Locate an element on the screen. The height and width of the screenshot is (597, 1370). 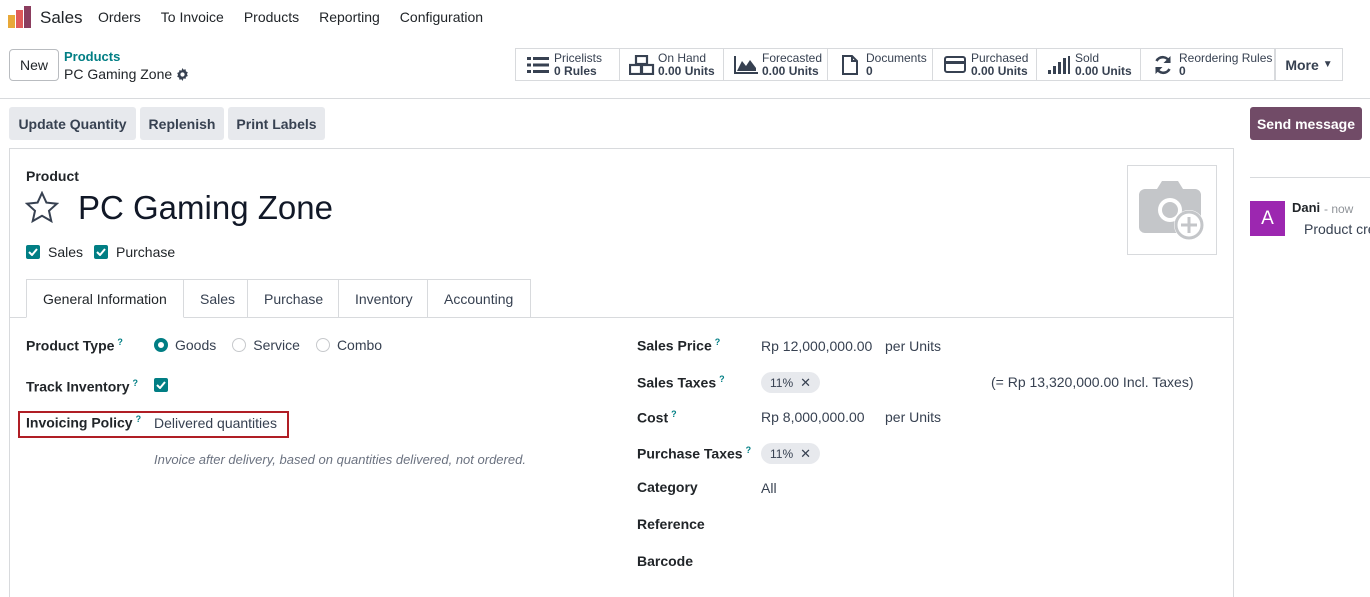
pricelists-unit: Rules is located at coordinates (580, 70).